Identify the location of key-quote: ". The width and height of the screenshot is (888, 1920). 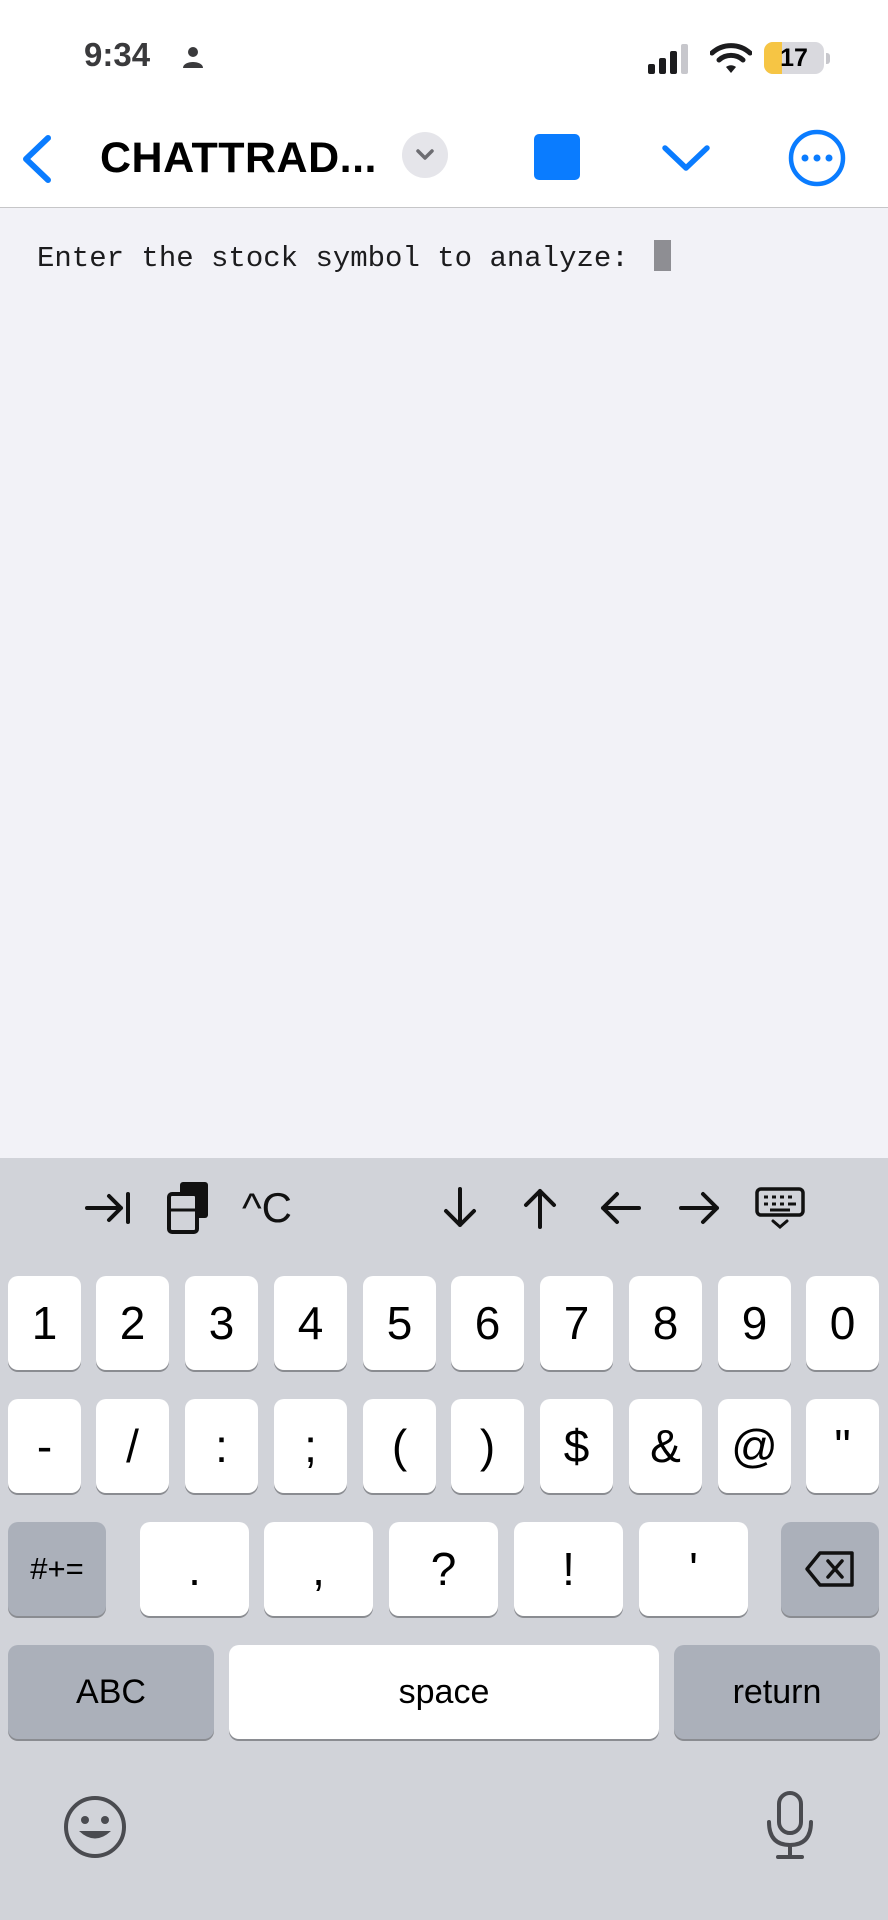
(842, 1446).